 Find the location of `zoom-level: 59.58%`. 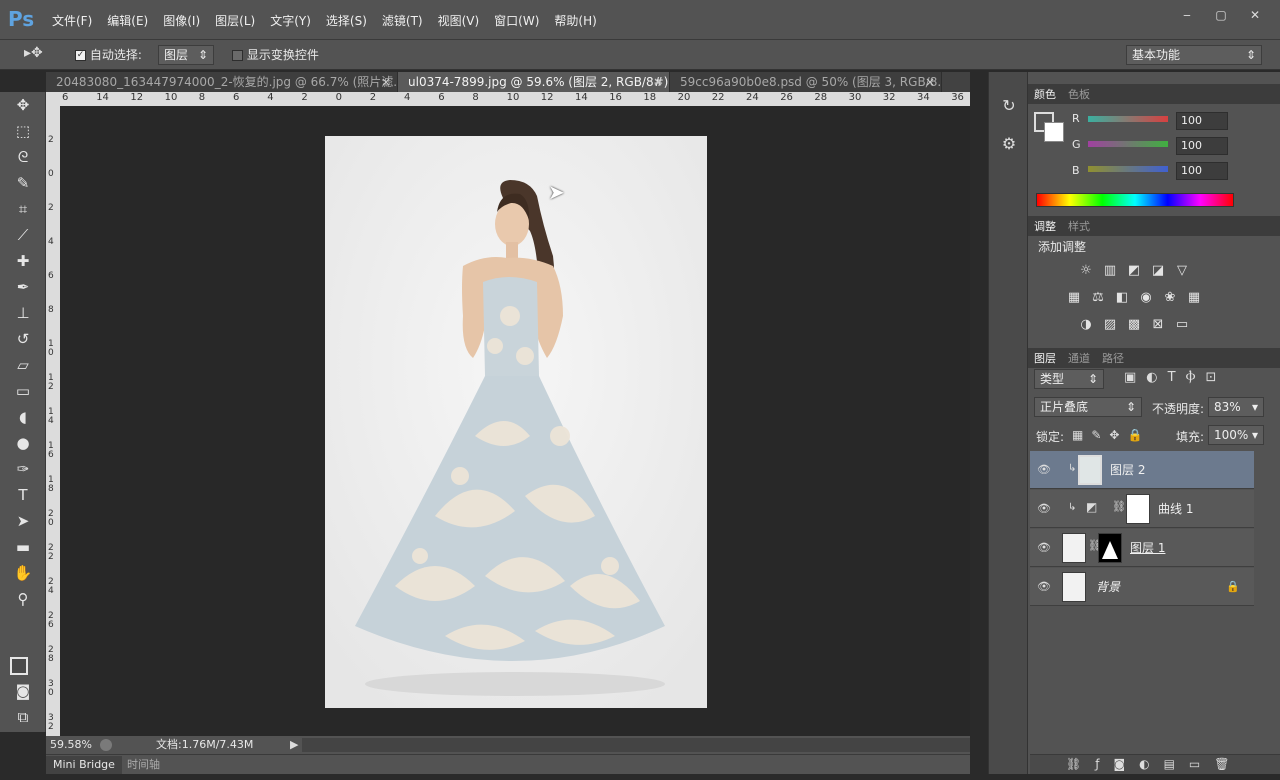

zoom-level: 59.58% is located at coordinates (71, 745).